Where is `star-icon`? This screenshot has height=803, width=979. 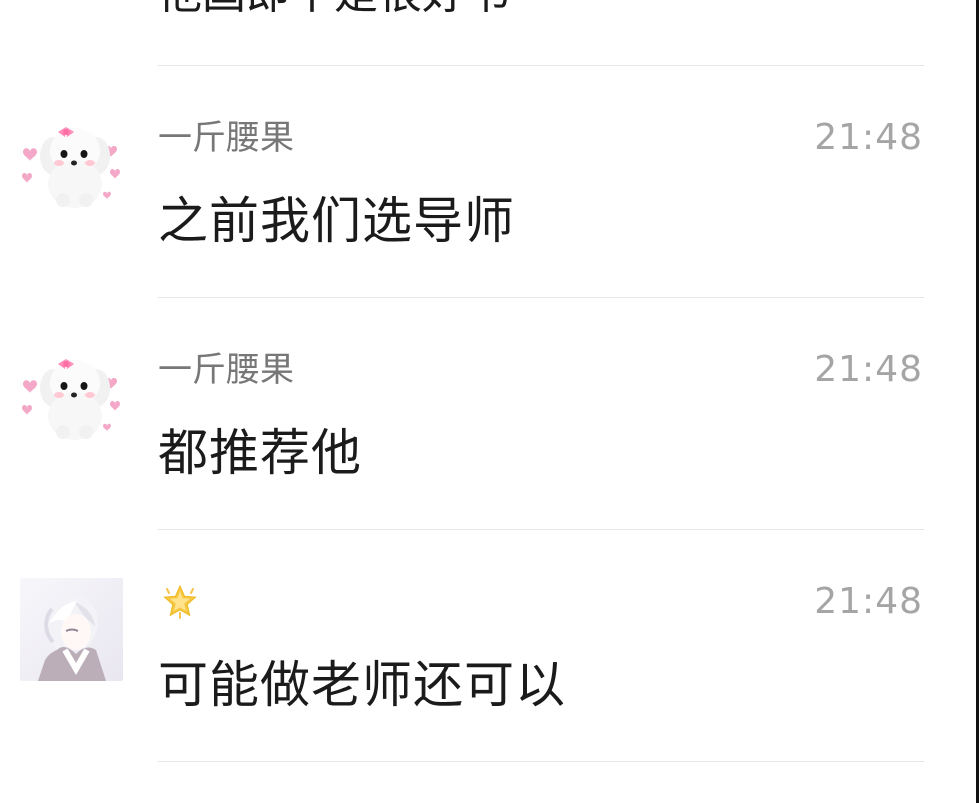
star-icon is located at coordinates (180, 602).